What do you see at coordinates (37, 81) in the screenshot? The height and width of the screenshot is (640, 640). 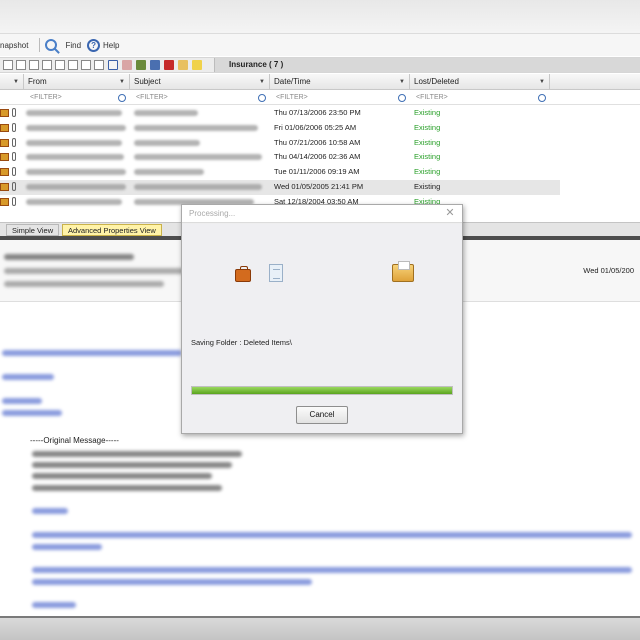 I see `from-column-label: From` at bounding box center [37, 81].